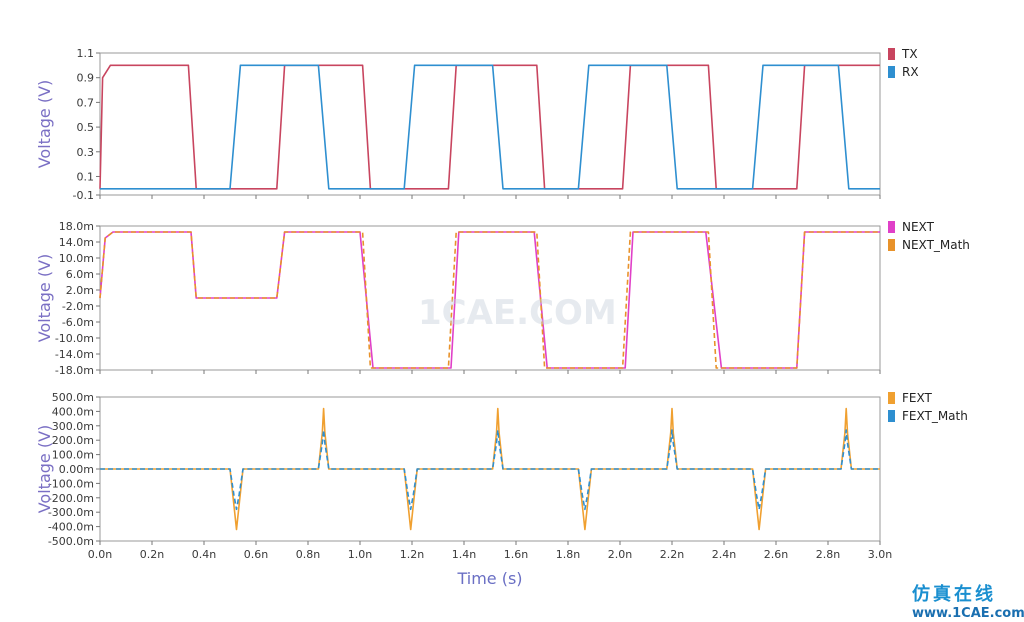  I want to click on x-tick-label: 0.8n, so click(308, 554).